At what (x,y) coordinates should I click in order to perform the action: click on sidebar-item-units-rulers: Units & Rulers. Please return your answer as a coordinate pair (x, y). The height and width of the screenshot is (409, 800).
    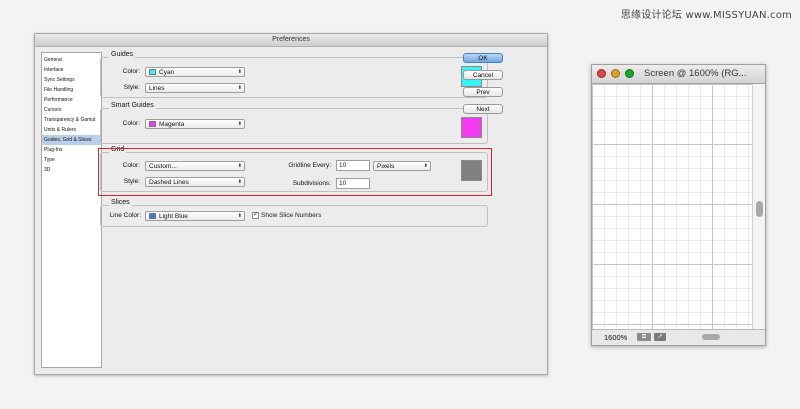
    Looking at the image, I should click on (71, 130).